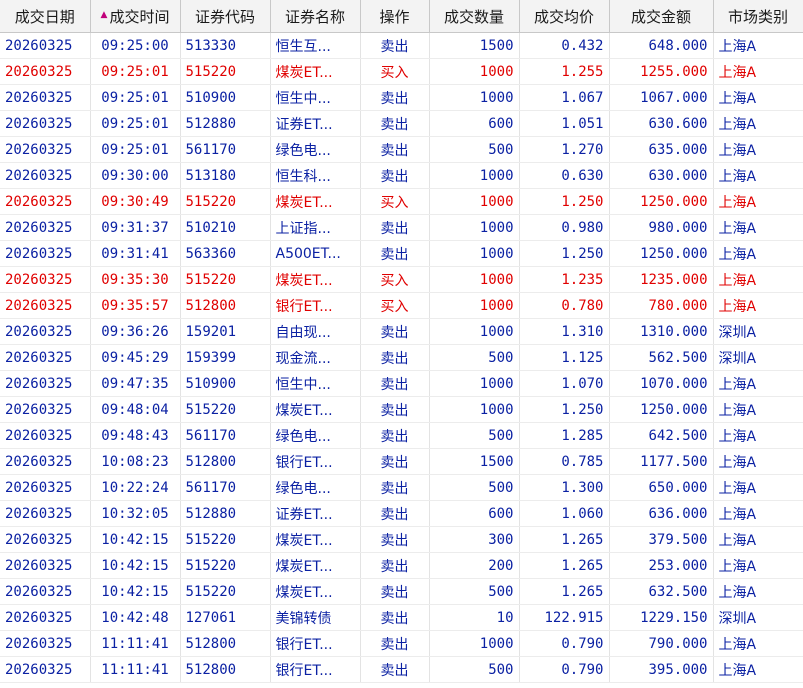  What do you see at coordinates (135, 305) in the screenshot?
I see `cell-time: 09:35:57` at bounding box center [135, 305].